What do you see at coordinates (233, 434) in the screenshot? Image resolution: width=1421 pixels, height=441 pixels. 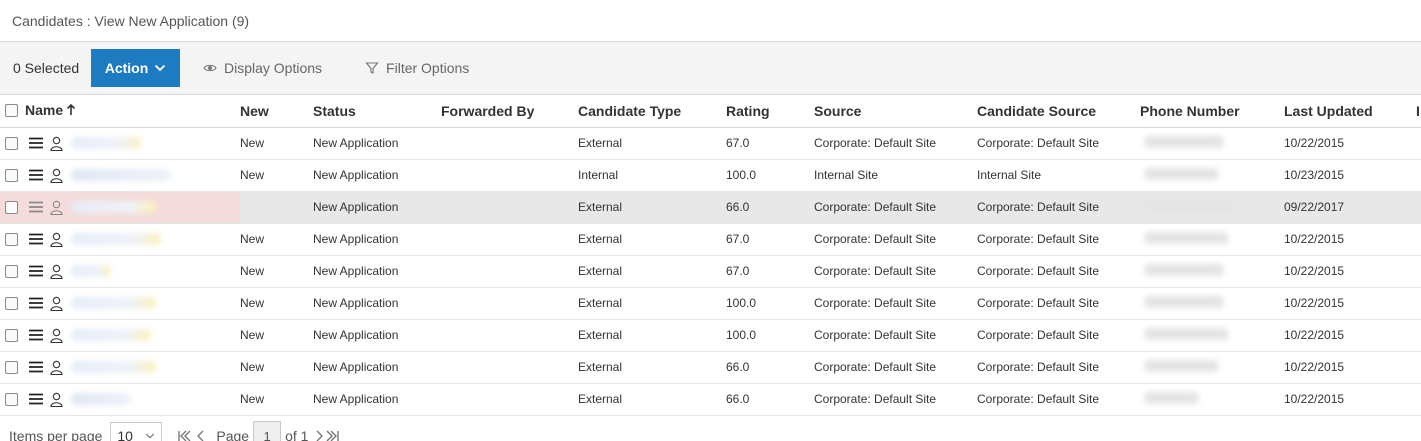 I see `page-label: Page` at bounding box center [233, 434].